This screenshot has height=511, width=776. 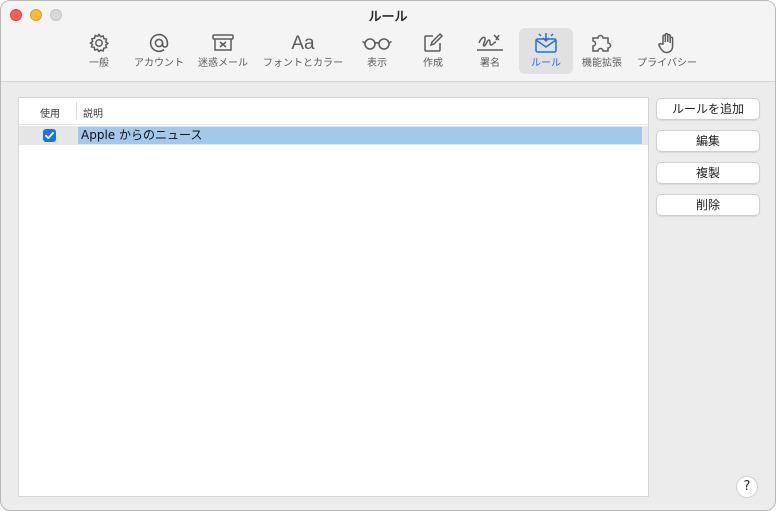 I want to click on compose-icon, so click(x=433, y=44).